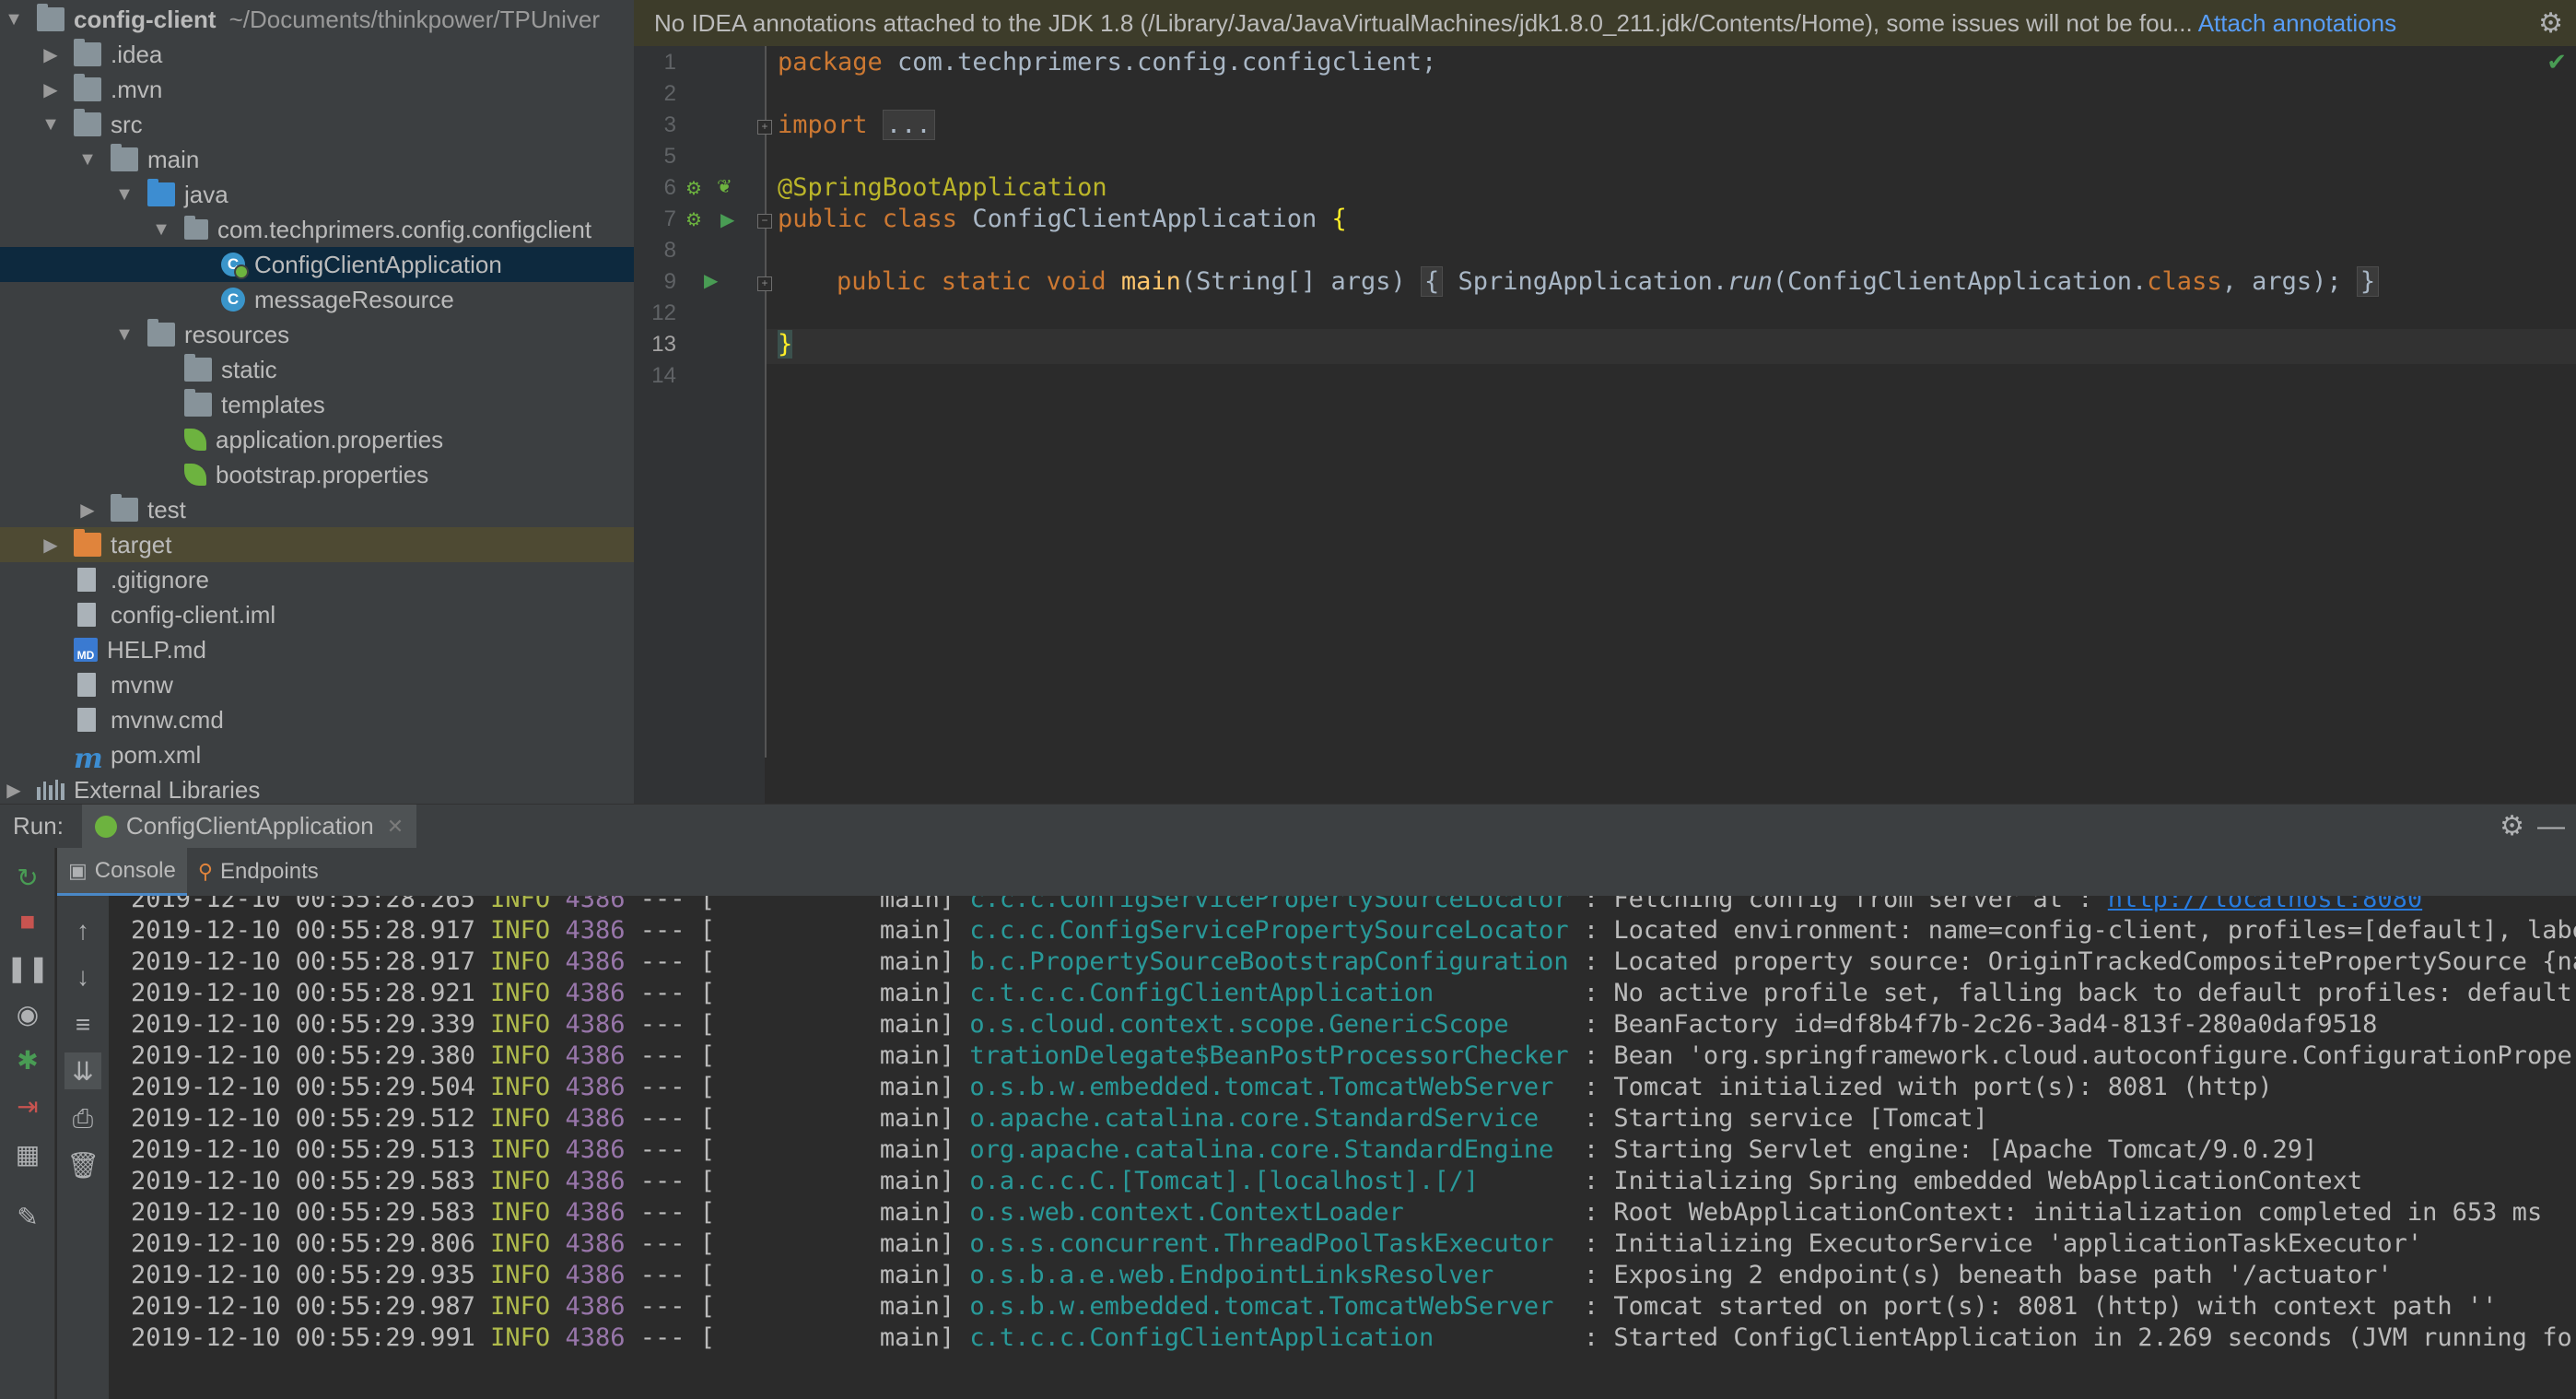  I want to click on tree-item: ▼ resources, so click(317, 334).